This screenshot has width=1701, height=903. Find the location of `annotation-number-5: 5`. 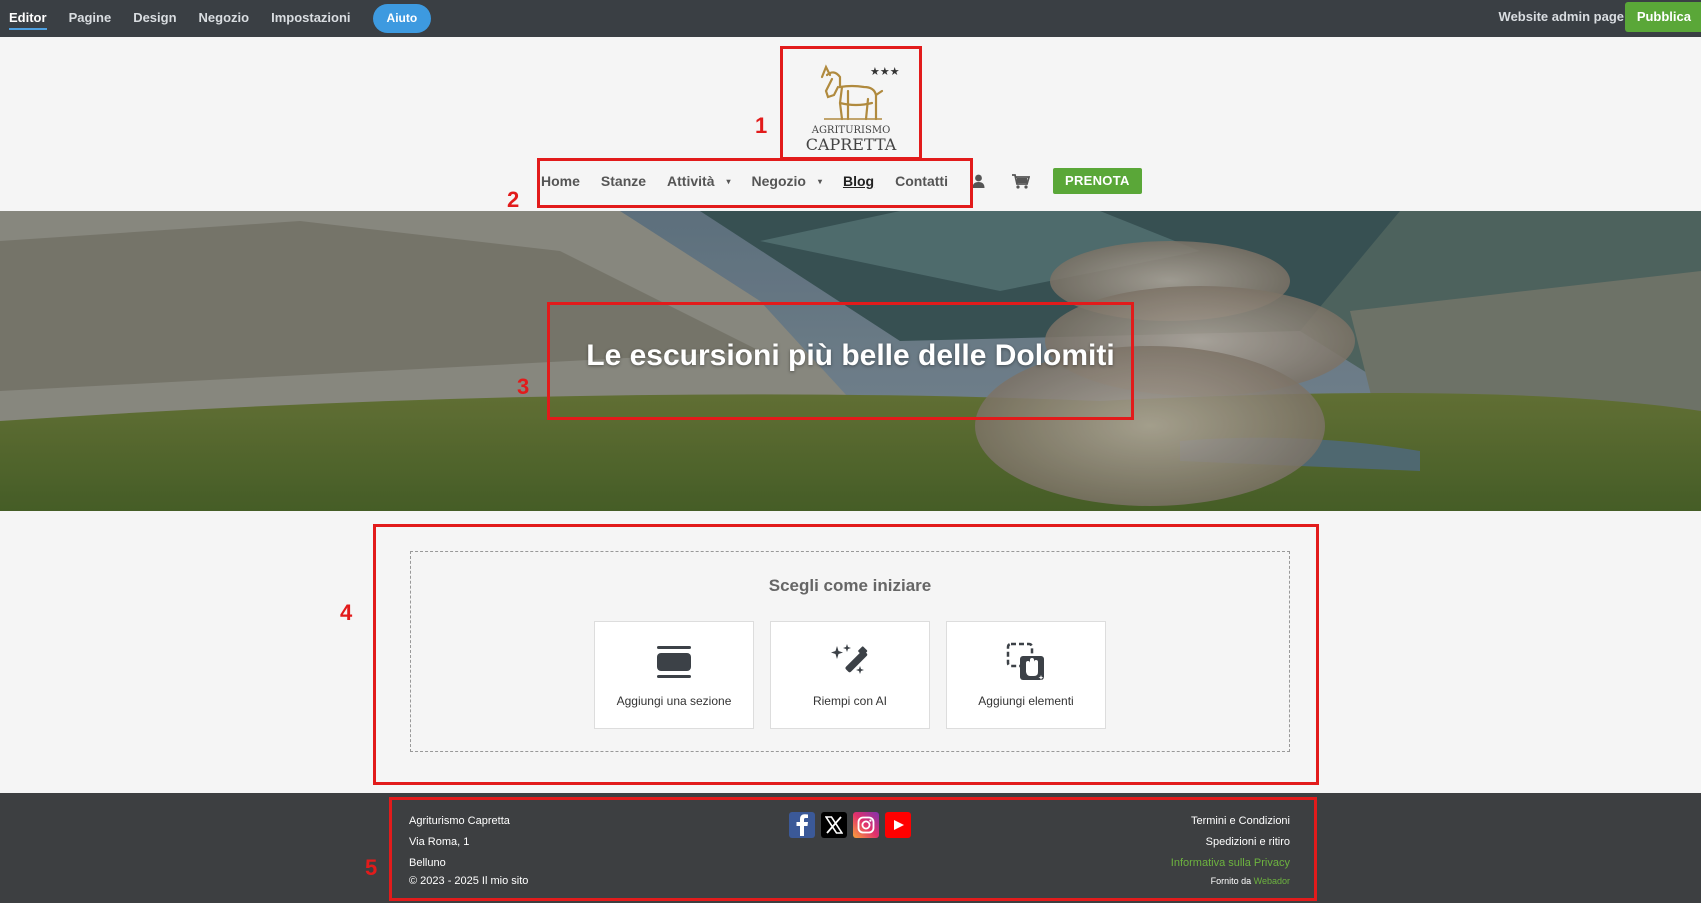

annotation-number-5: 5 is located at coordinates (371, 867).